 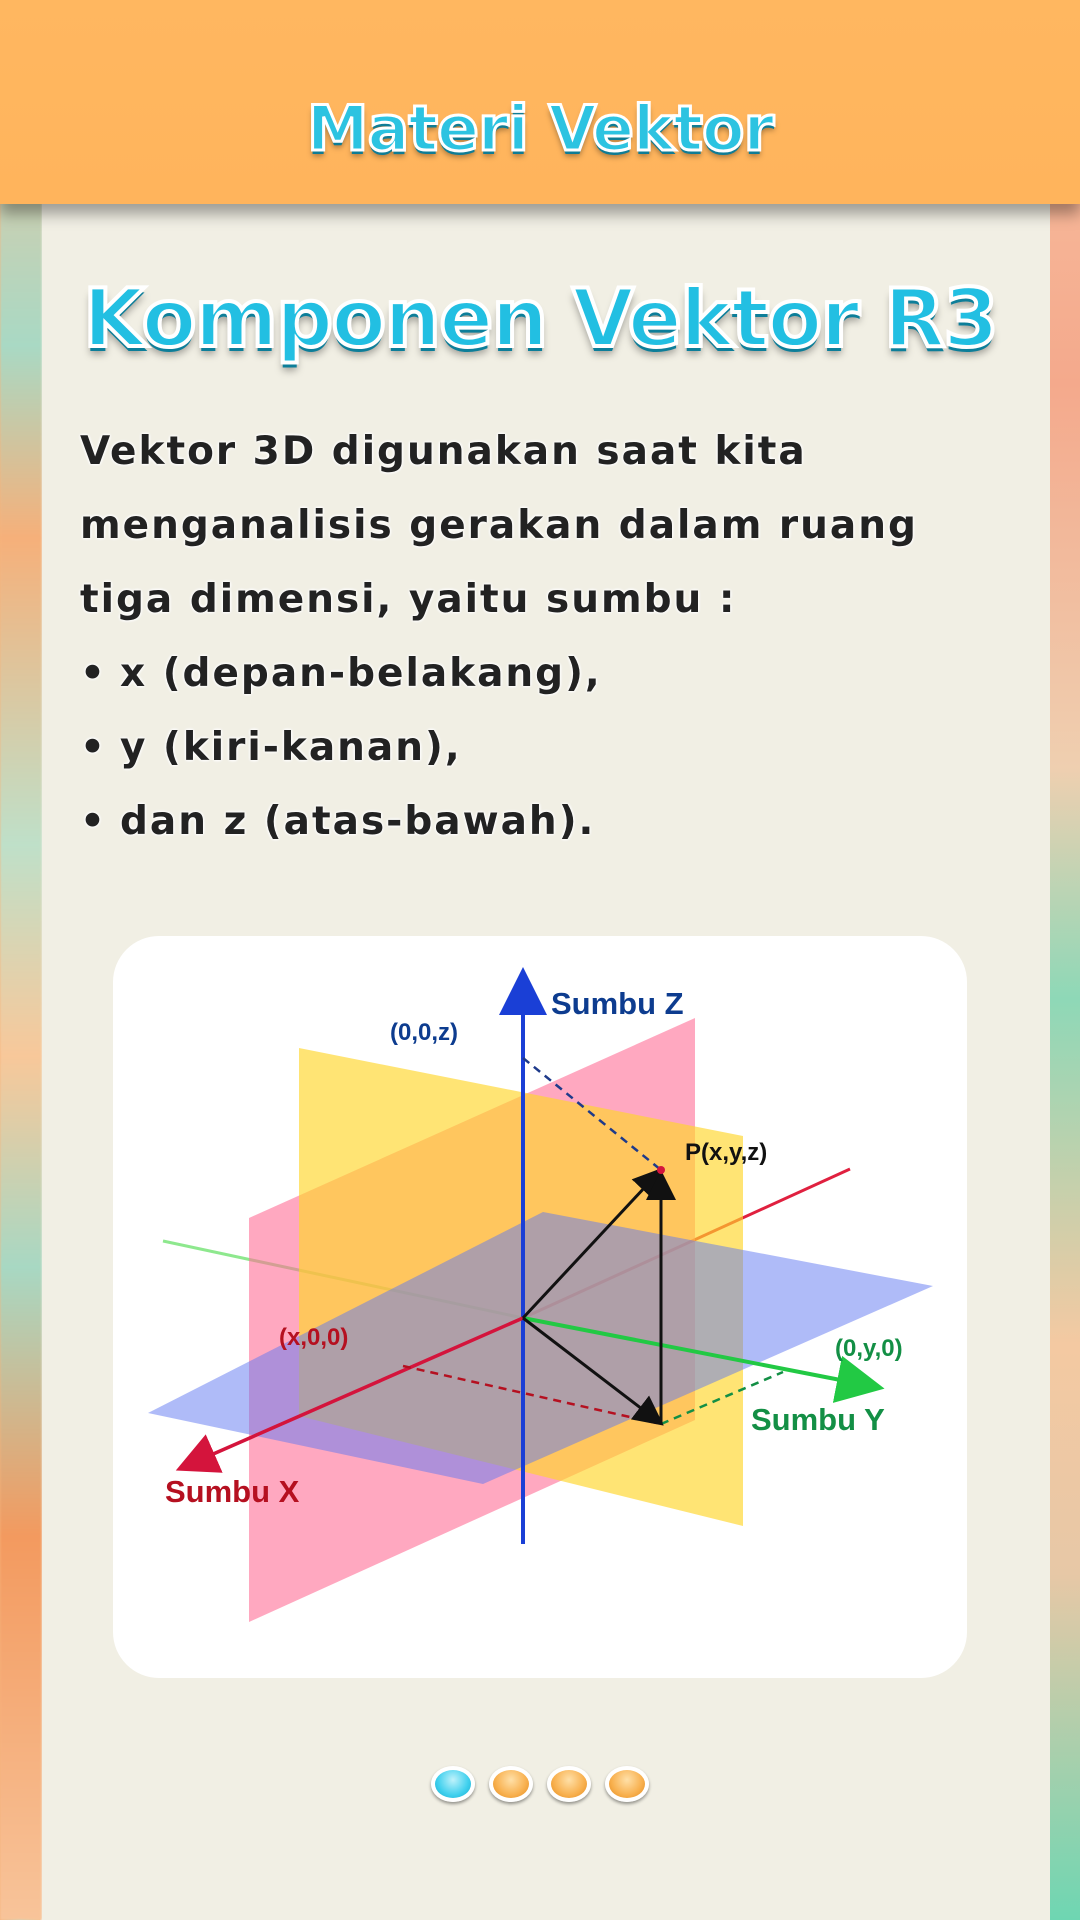 I want to click on bullet-item-z: • dan z (atas-bawah)., so click(x=545, y=822).